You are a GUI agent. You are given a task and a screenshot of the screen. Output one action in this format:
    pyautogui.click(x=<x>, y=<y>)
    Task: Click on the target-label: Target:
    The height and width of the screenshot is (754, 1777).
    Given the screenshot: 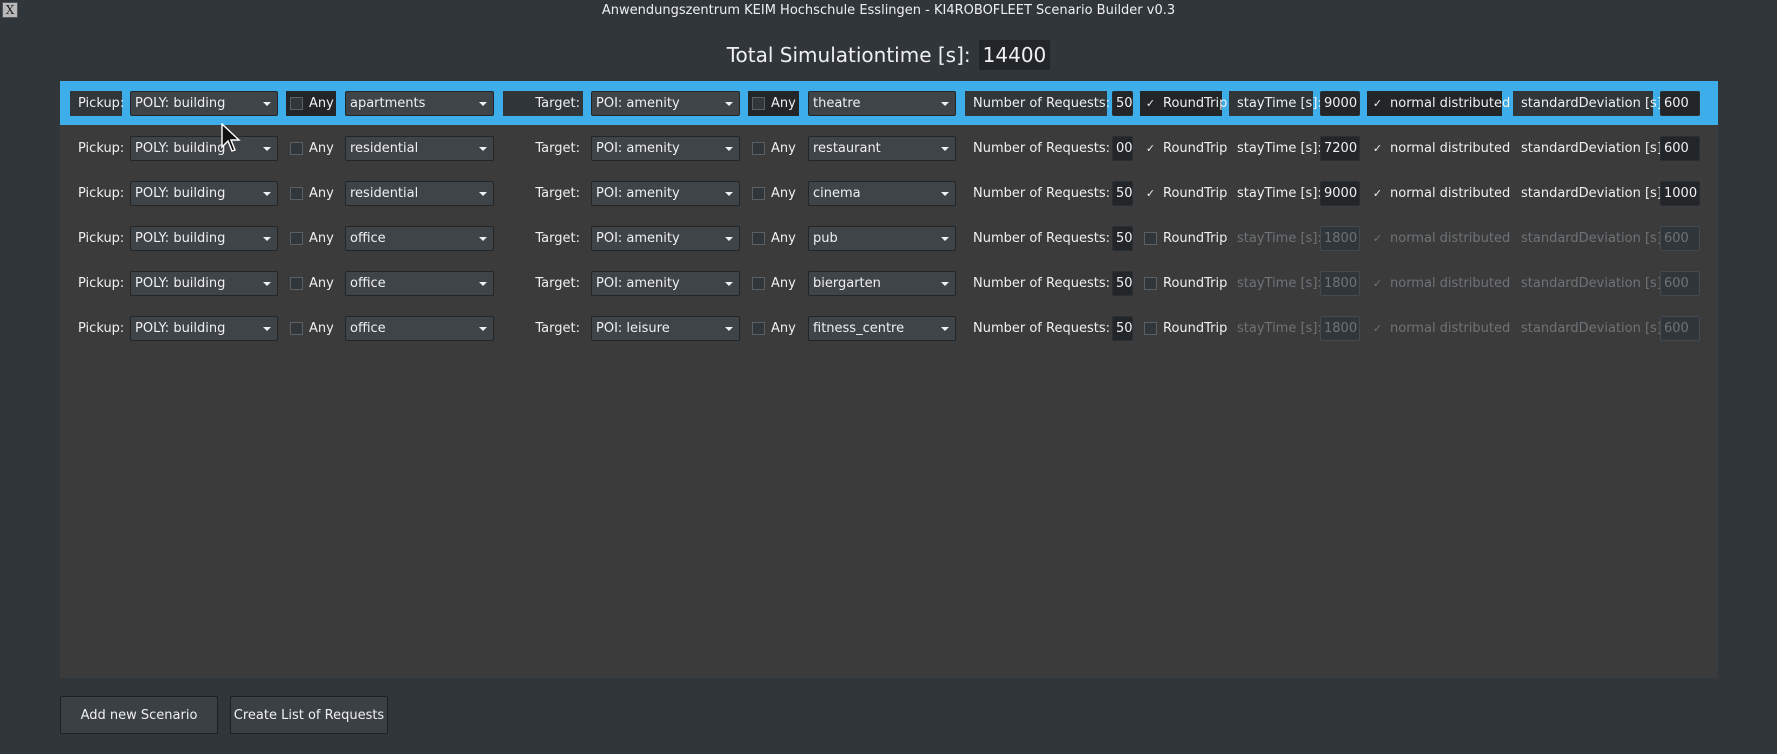 What is the action you would take?
    pyautogui.click(x=543, y=103)
    